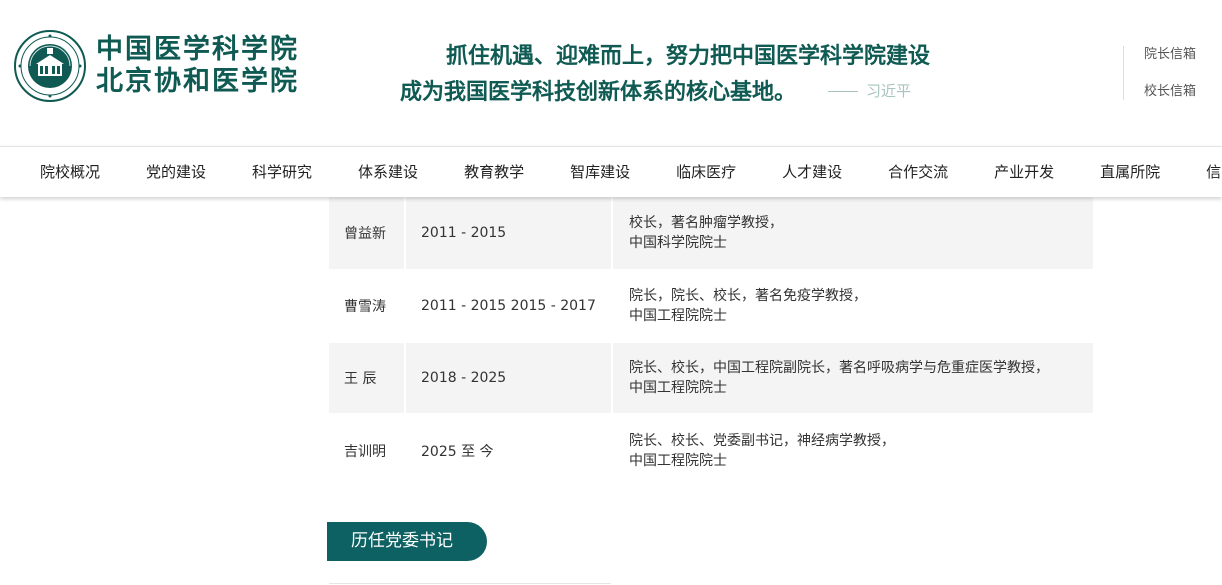 The image size is (1222, 585). I want to click on nav-item-education: 教育教学, so click(494, 172).